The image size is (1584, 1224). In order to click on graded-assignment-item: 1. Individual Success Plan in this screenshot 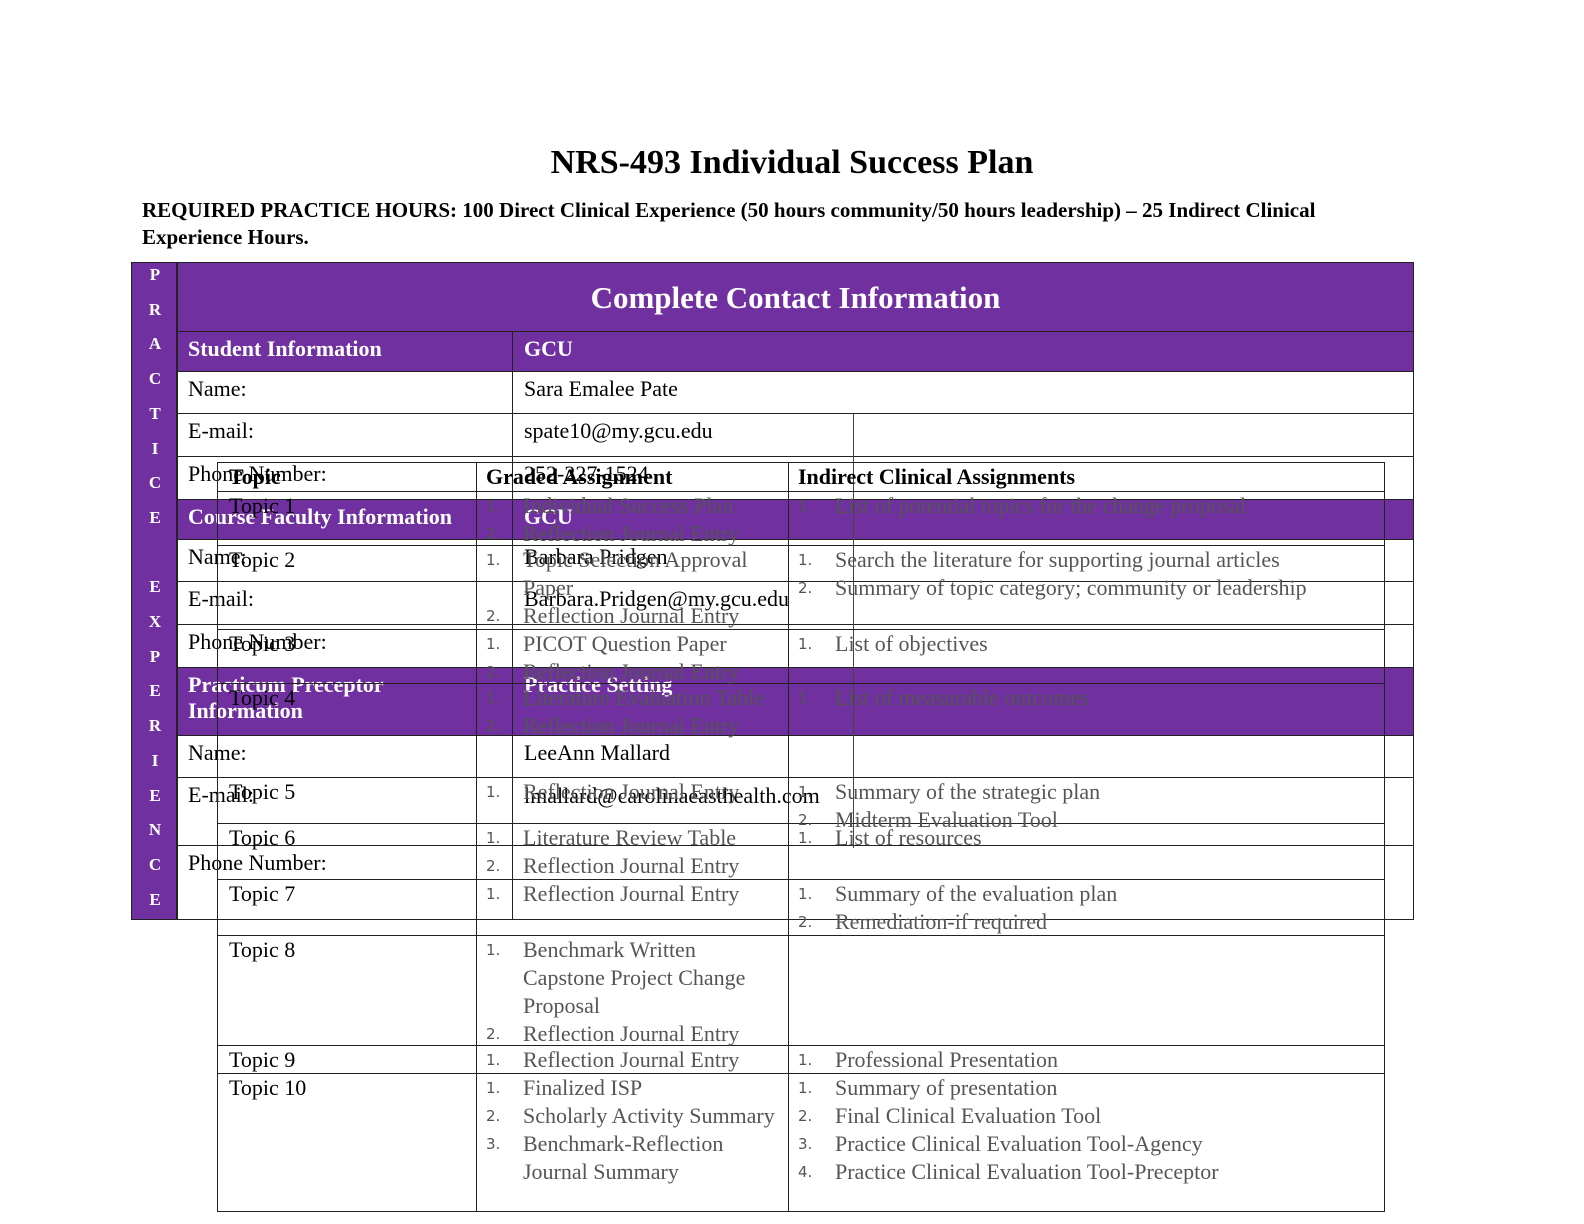, I will do `click(633, 506)`.